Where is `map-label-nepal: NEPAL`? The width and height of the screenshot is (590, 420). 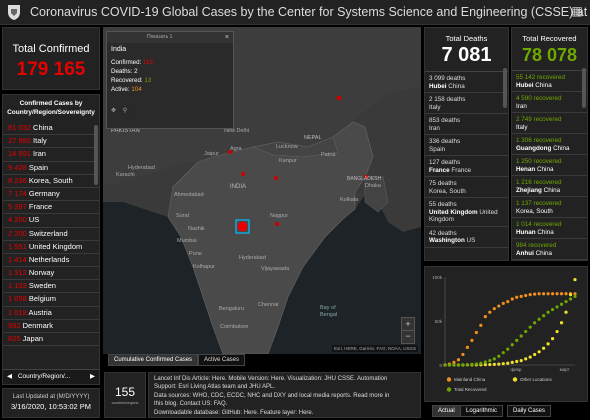 map-label-nepal: NEPAL is located at coordinates (313, 138).